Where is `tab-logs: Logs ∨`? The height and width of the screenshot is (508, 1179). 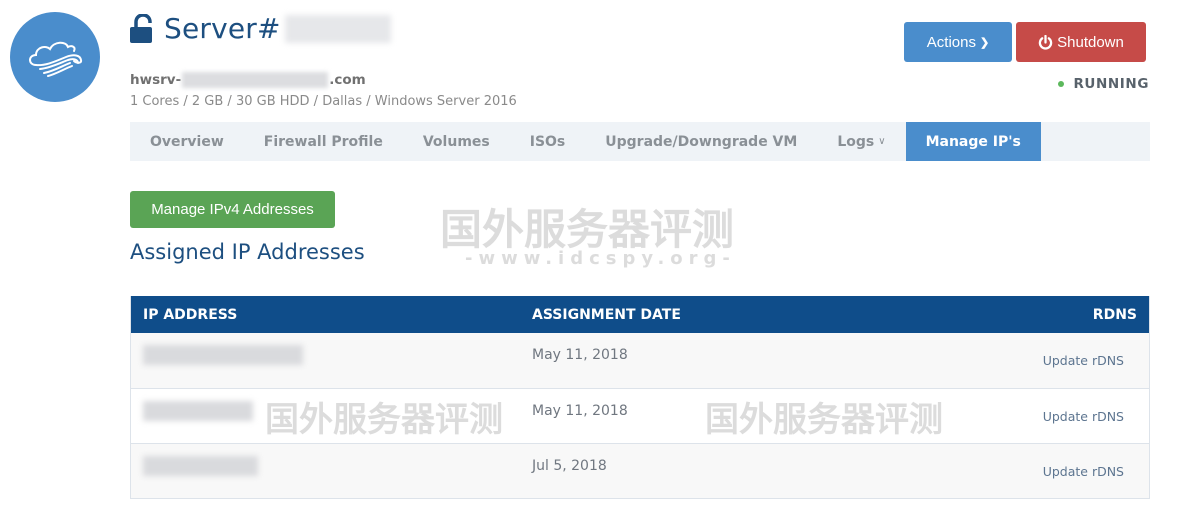 tab-logs: Logs ∨ is located at coordinates (861, 141).